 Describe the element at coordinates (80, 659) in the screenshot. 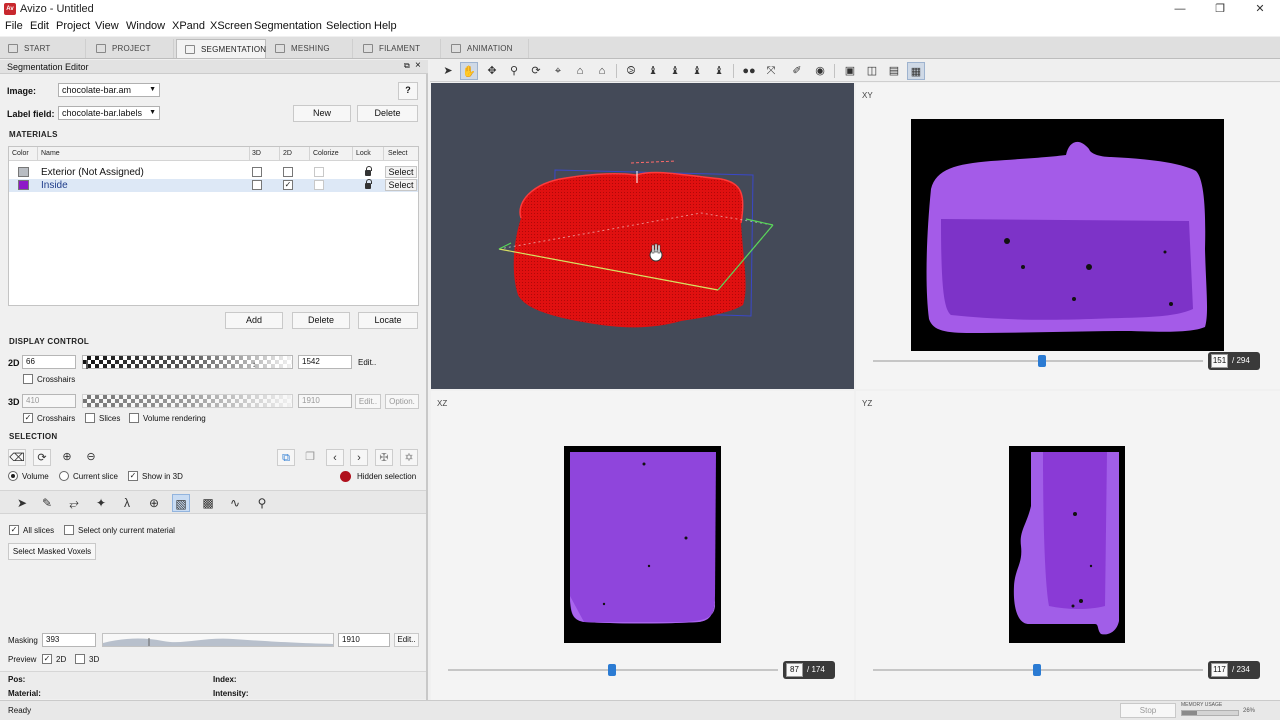

I see `preview-3d-checkbox` at that location.